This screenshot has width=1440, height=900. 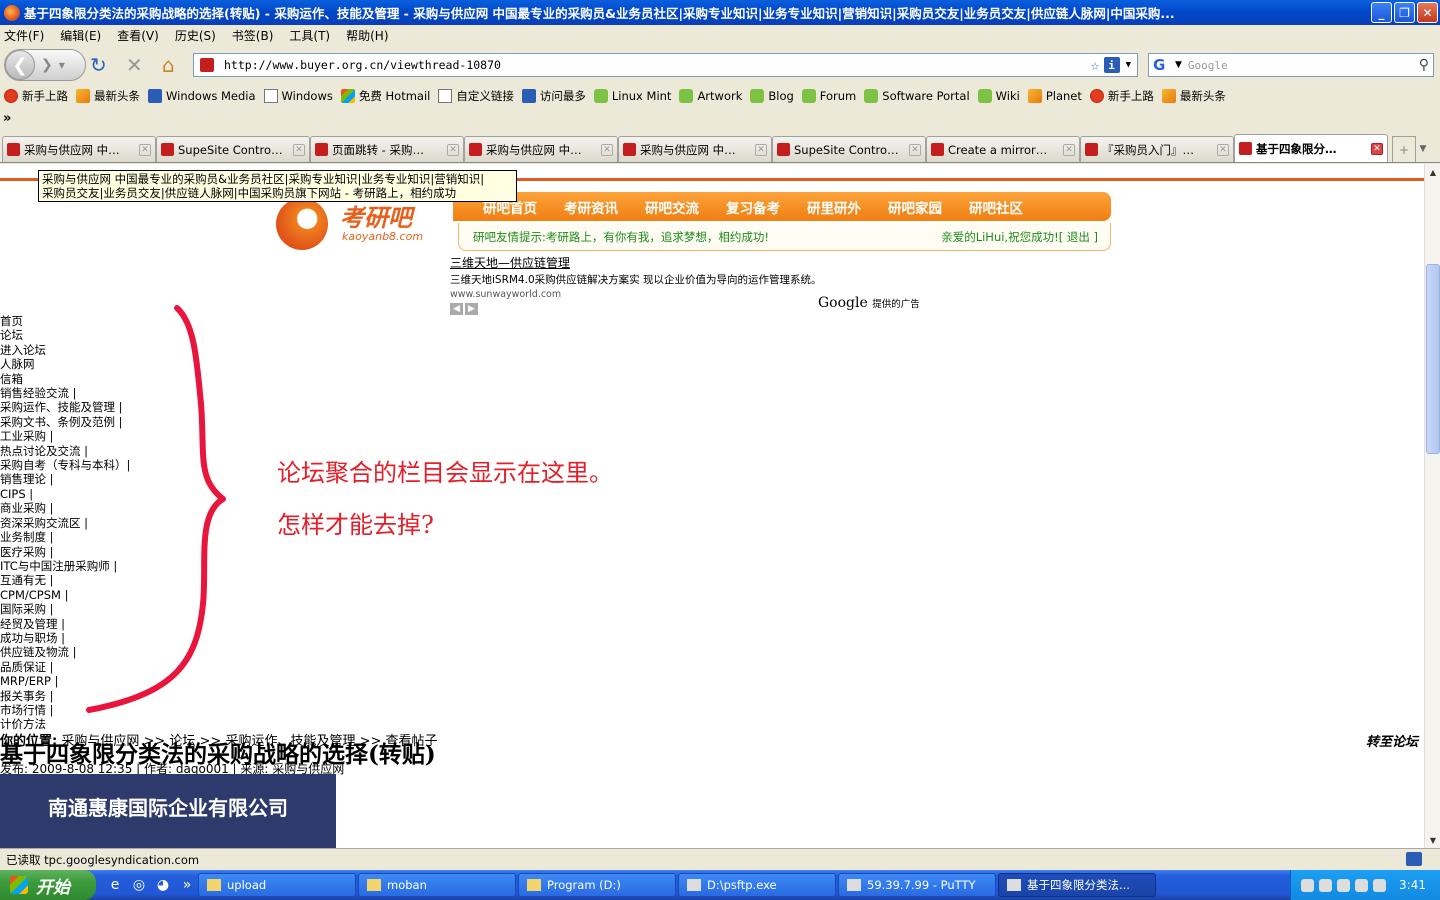 What do you see at coordinates (98, 65) in the screenshot?
I see `reload-icon: ↻` at bounding box center [98, 65].